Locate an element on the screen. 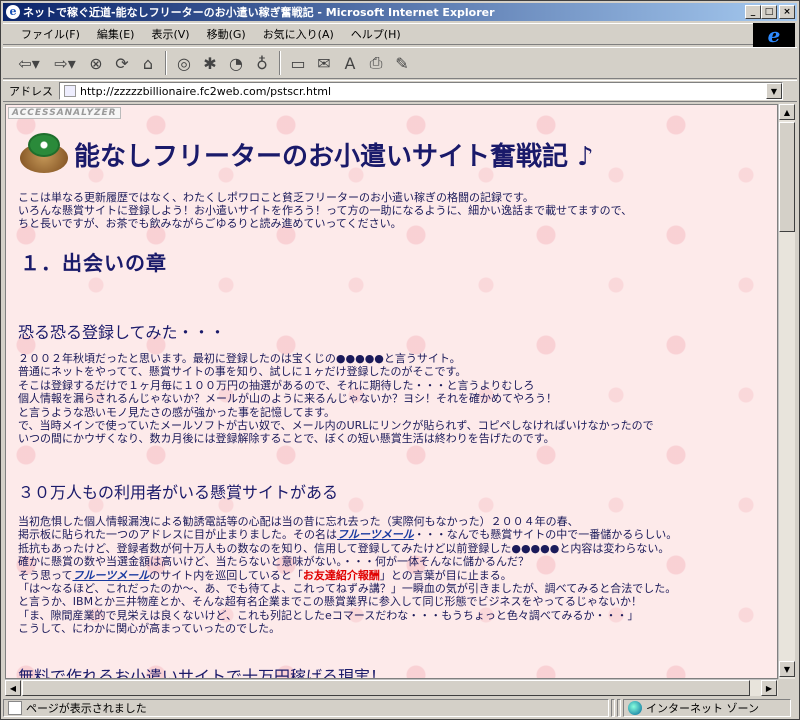 This screenshot has height=720, width=800. mail-icon: ✉ is located at coordinates (324, 63).